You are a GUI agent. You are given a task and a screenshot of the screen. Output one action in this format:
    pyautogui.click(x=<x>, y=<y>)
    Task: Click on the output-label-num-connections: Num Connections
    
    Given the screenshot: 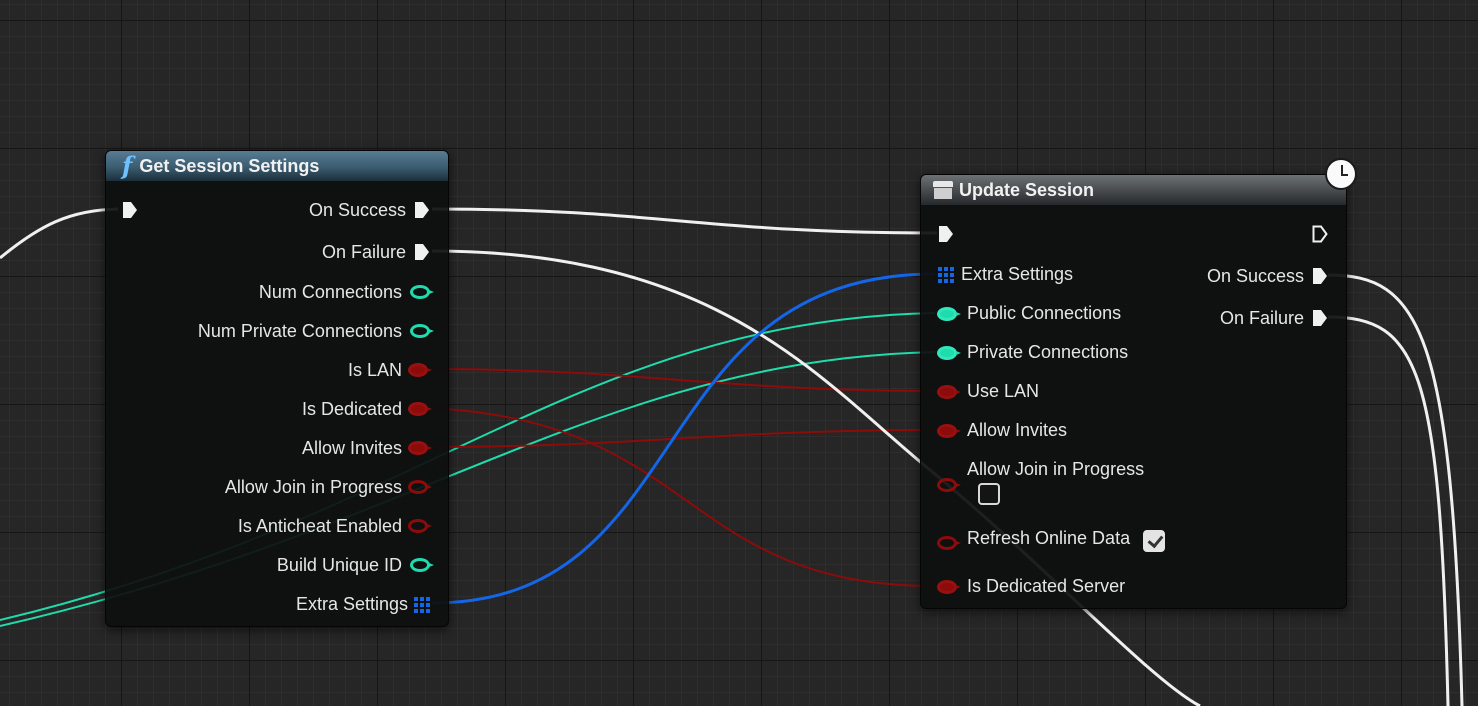 What is the action you would take?
    pyautogui.click(x=330, y=292)
    